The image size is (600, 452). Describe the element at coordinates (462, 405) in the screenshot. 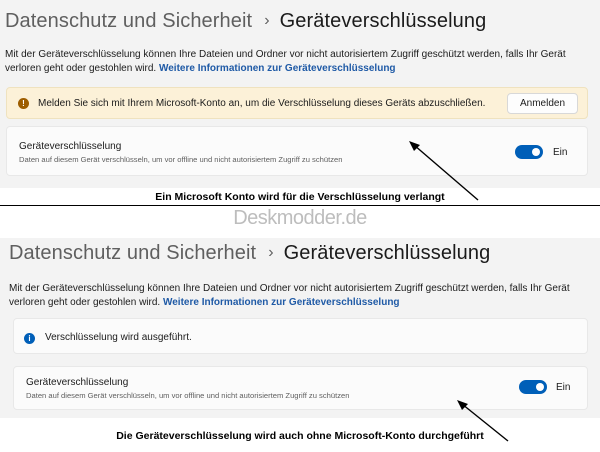

I see `arrowhead-bottom-icon` at that location.